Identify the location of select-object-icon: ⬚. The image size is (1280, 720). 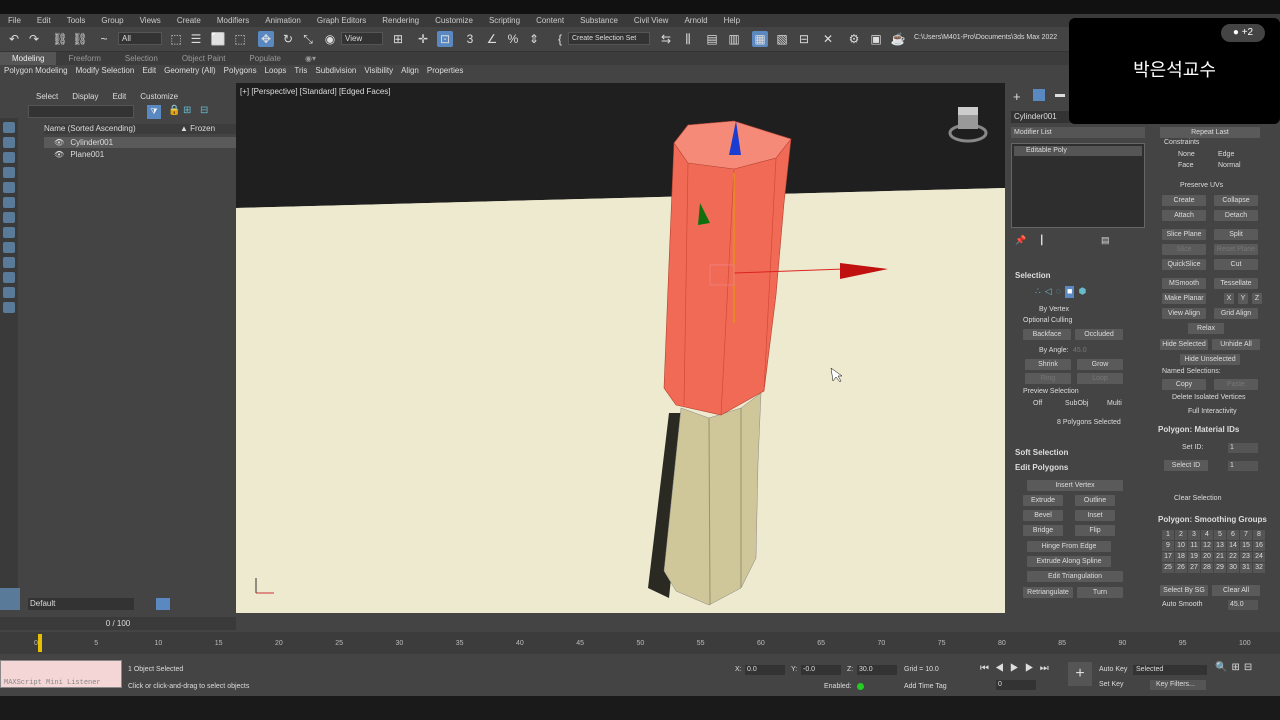
(176, 39).